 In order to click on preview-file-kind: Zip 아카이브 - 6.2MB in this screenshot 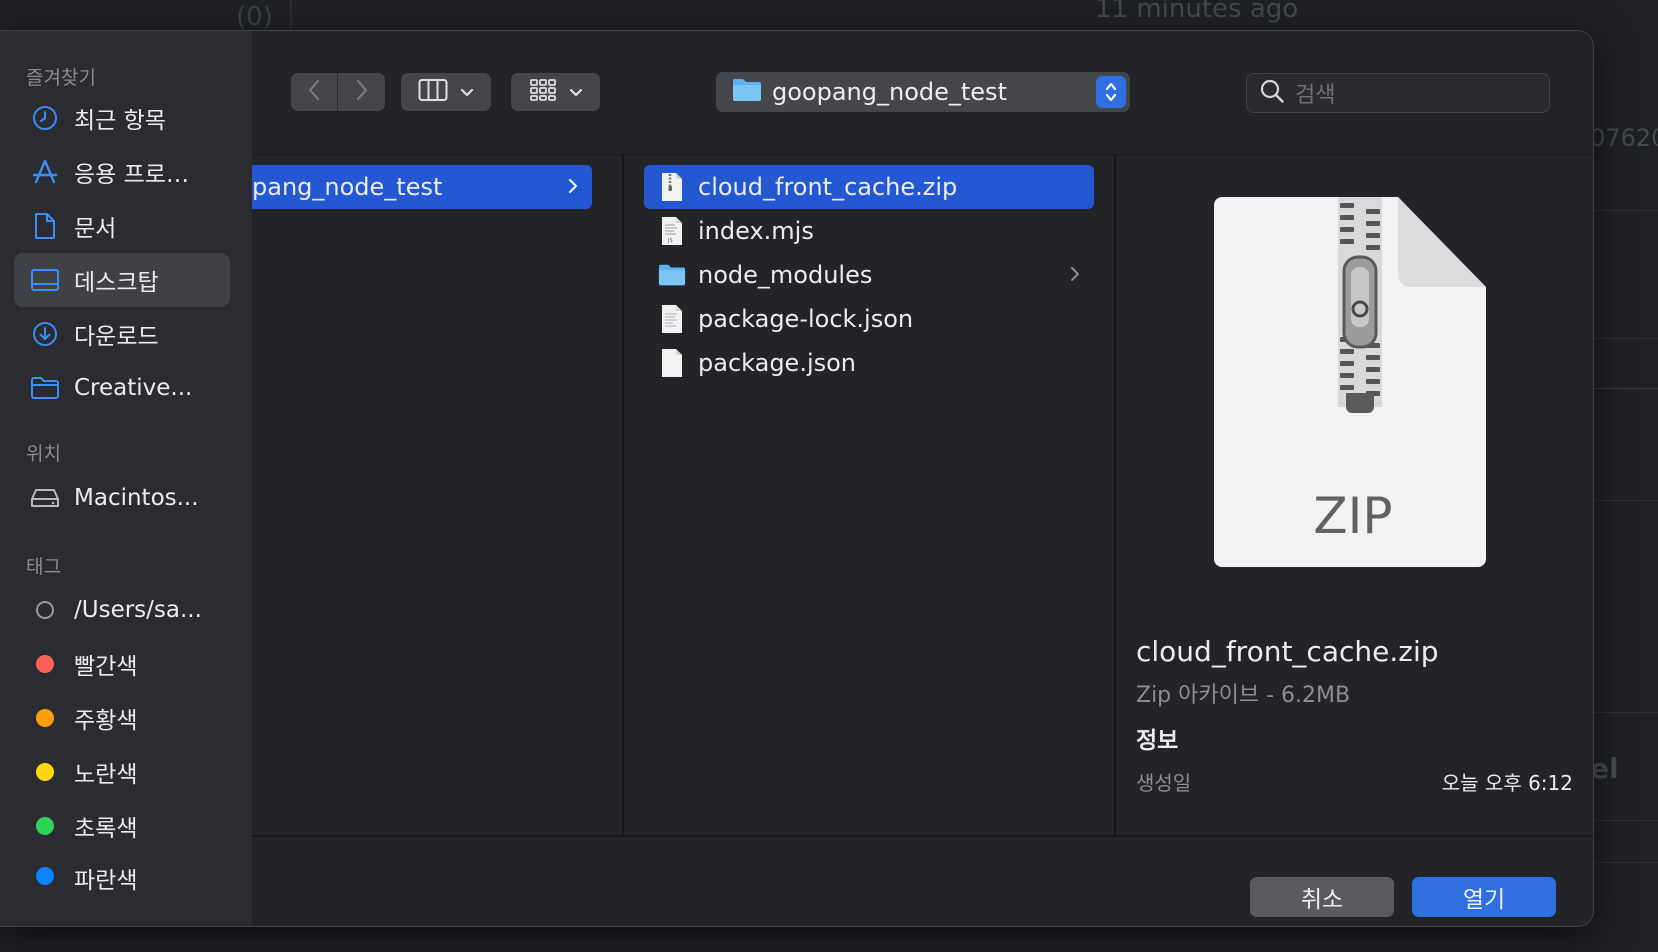, I will do `click(1243, 695)`.